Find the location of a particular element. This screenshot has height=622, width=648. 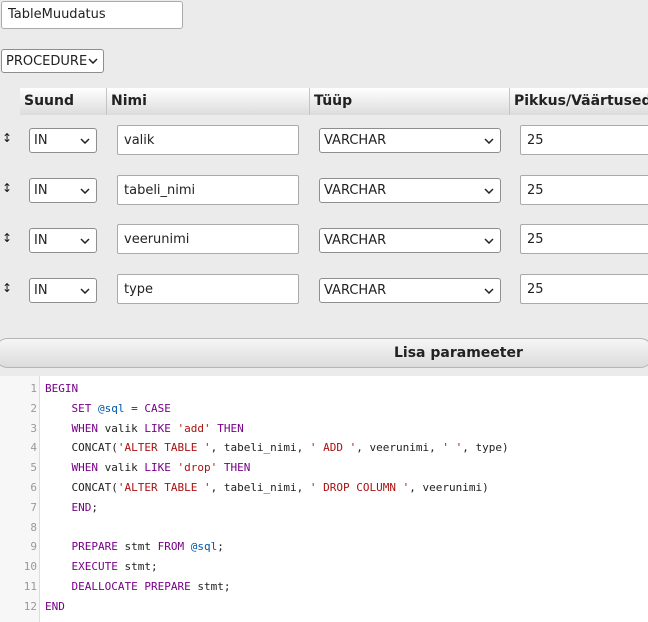

code-token: 'add' is located at coordinates (194, 428).